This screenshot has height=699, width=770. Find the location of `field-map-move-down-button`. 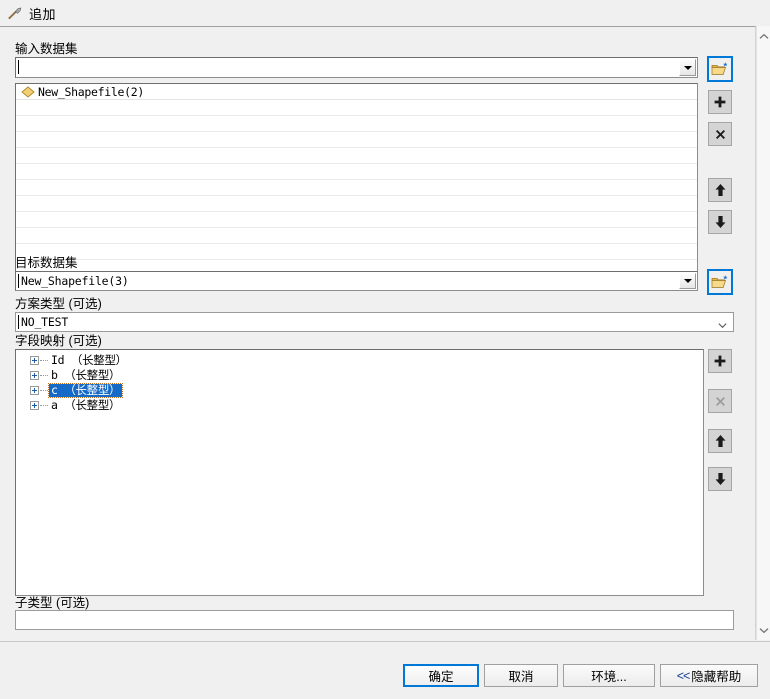

field-map-move-down-button is located at coordinates (720, 479).